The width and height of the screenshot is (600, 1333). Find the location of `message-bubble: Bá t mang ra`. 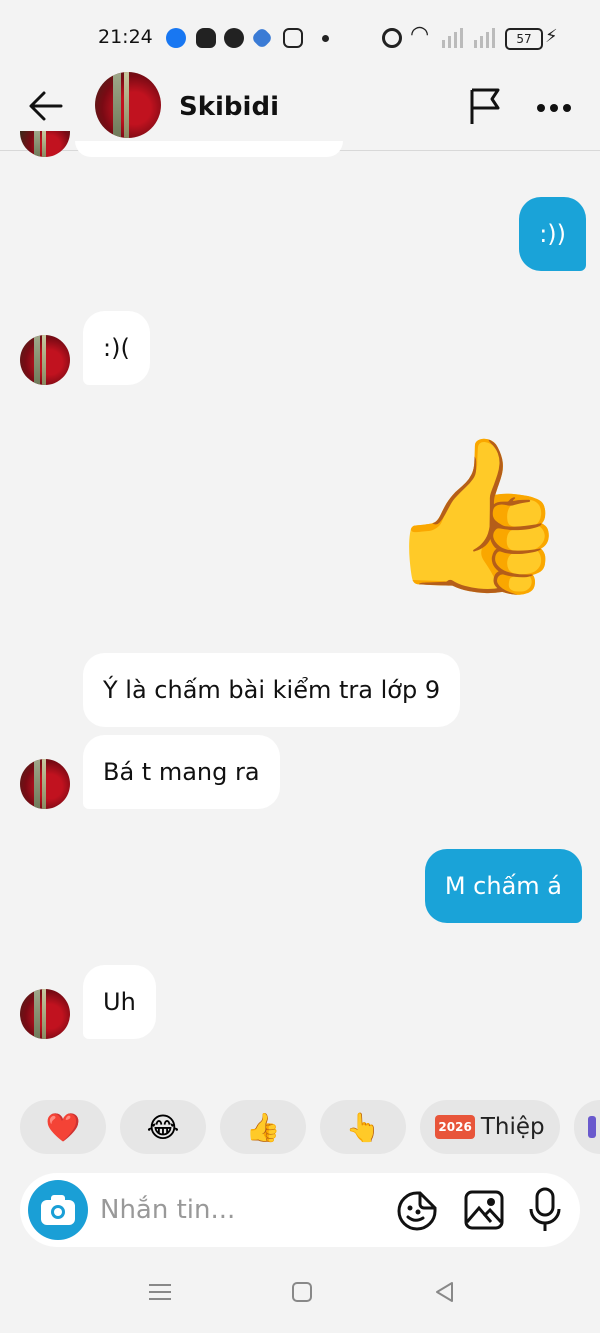

message-bubble: Bá t mang ra is located at coordinates (181, 772).